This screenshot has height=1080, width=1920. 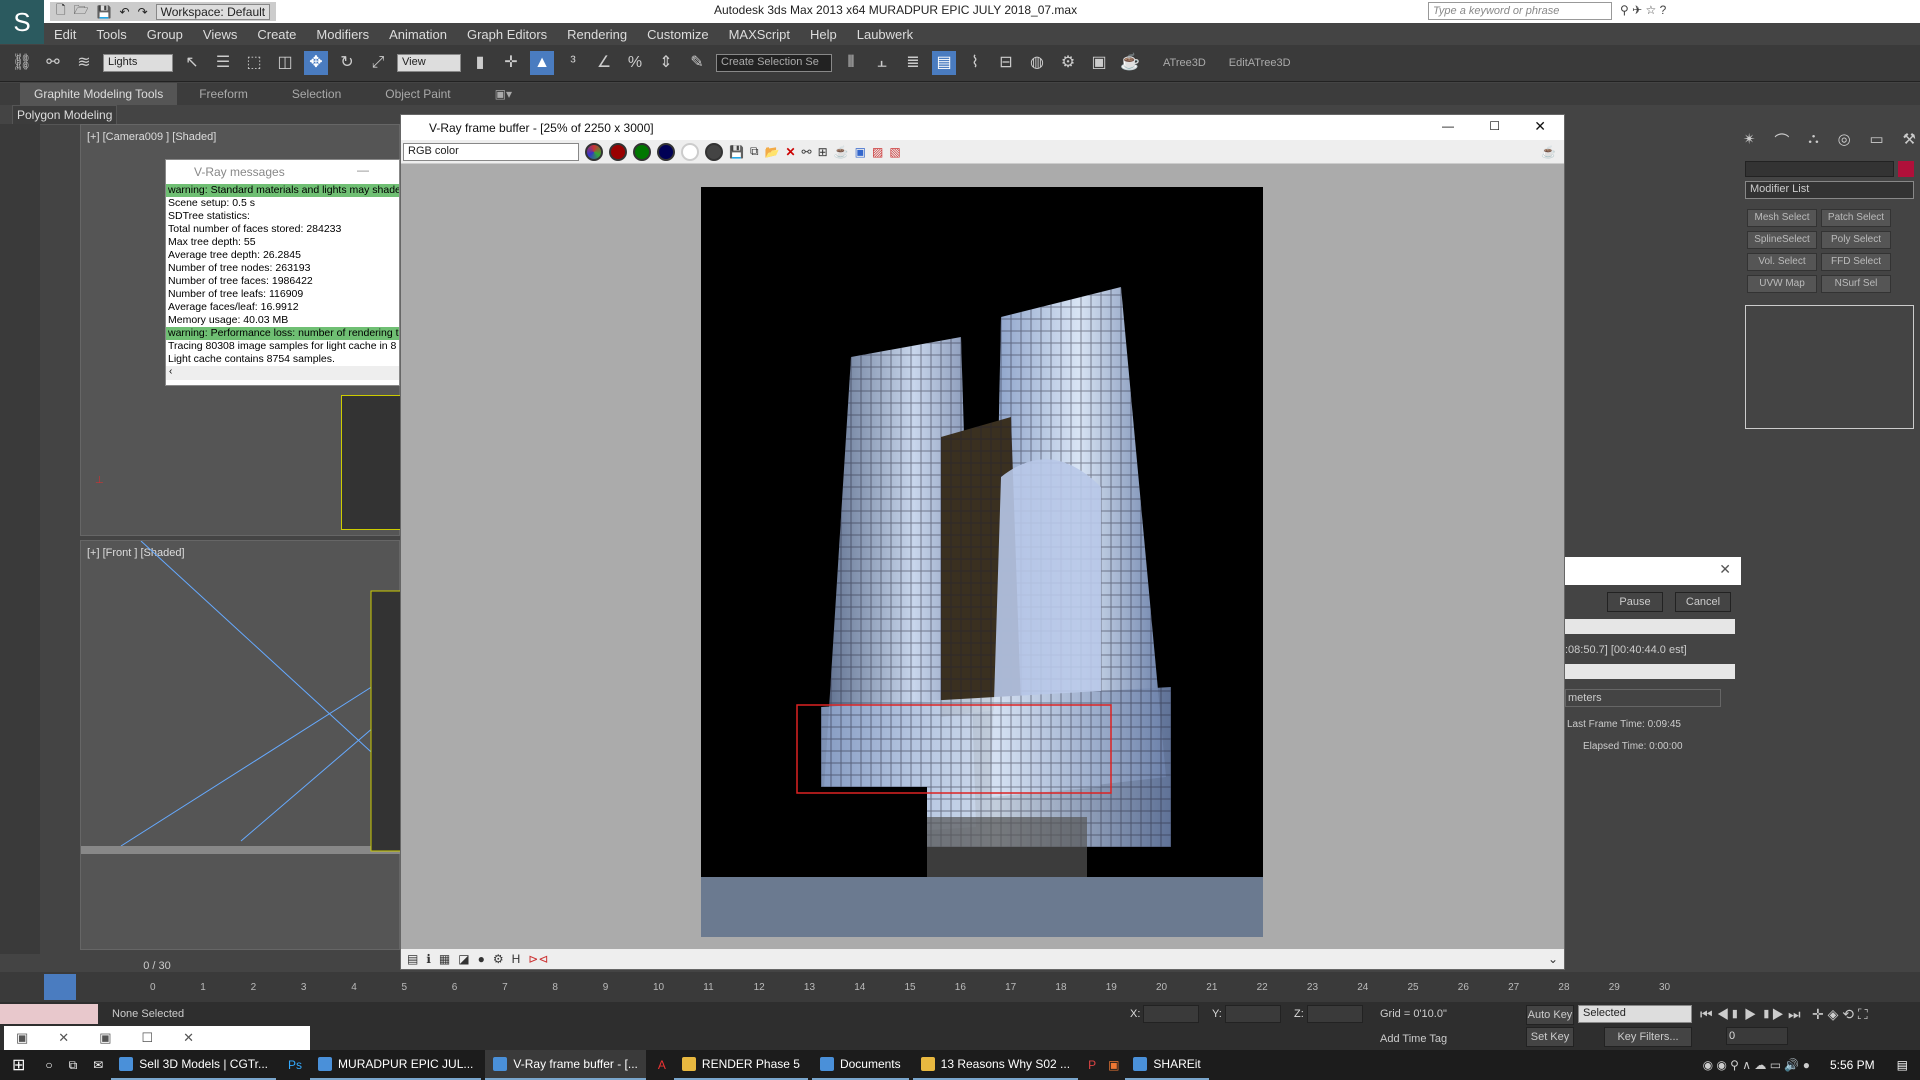 I want to click on acrobat-icon: A, so click(x=662, y=1065).